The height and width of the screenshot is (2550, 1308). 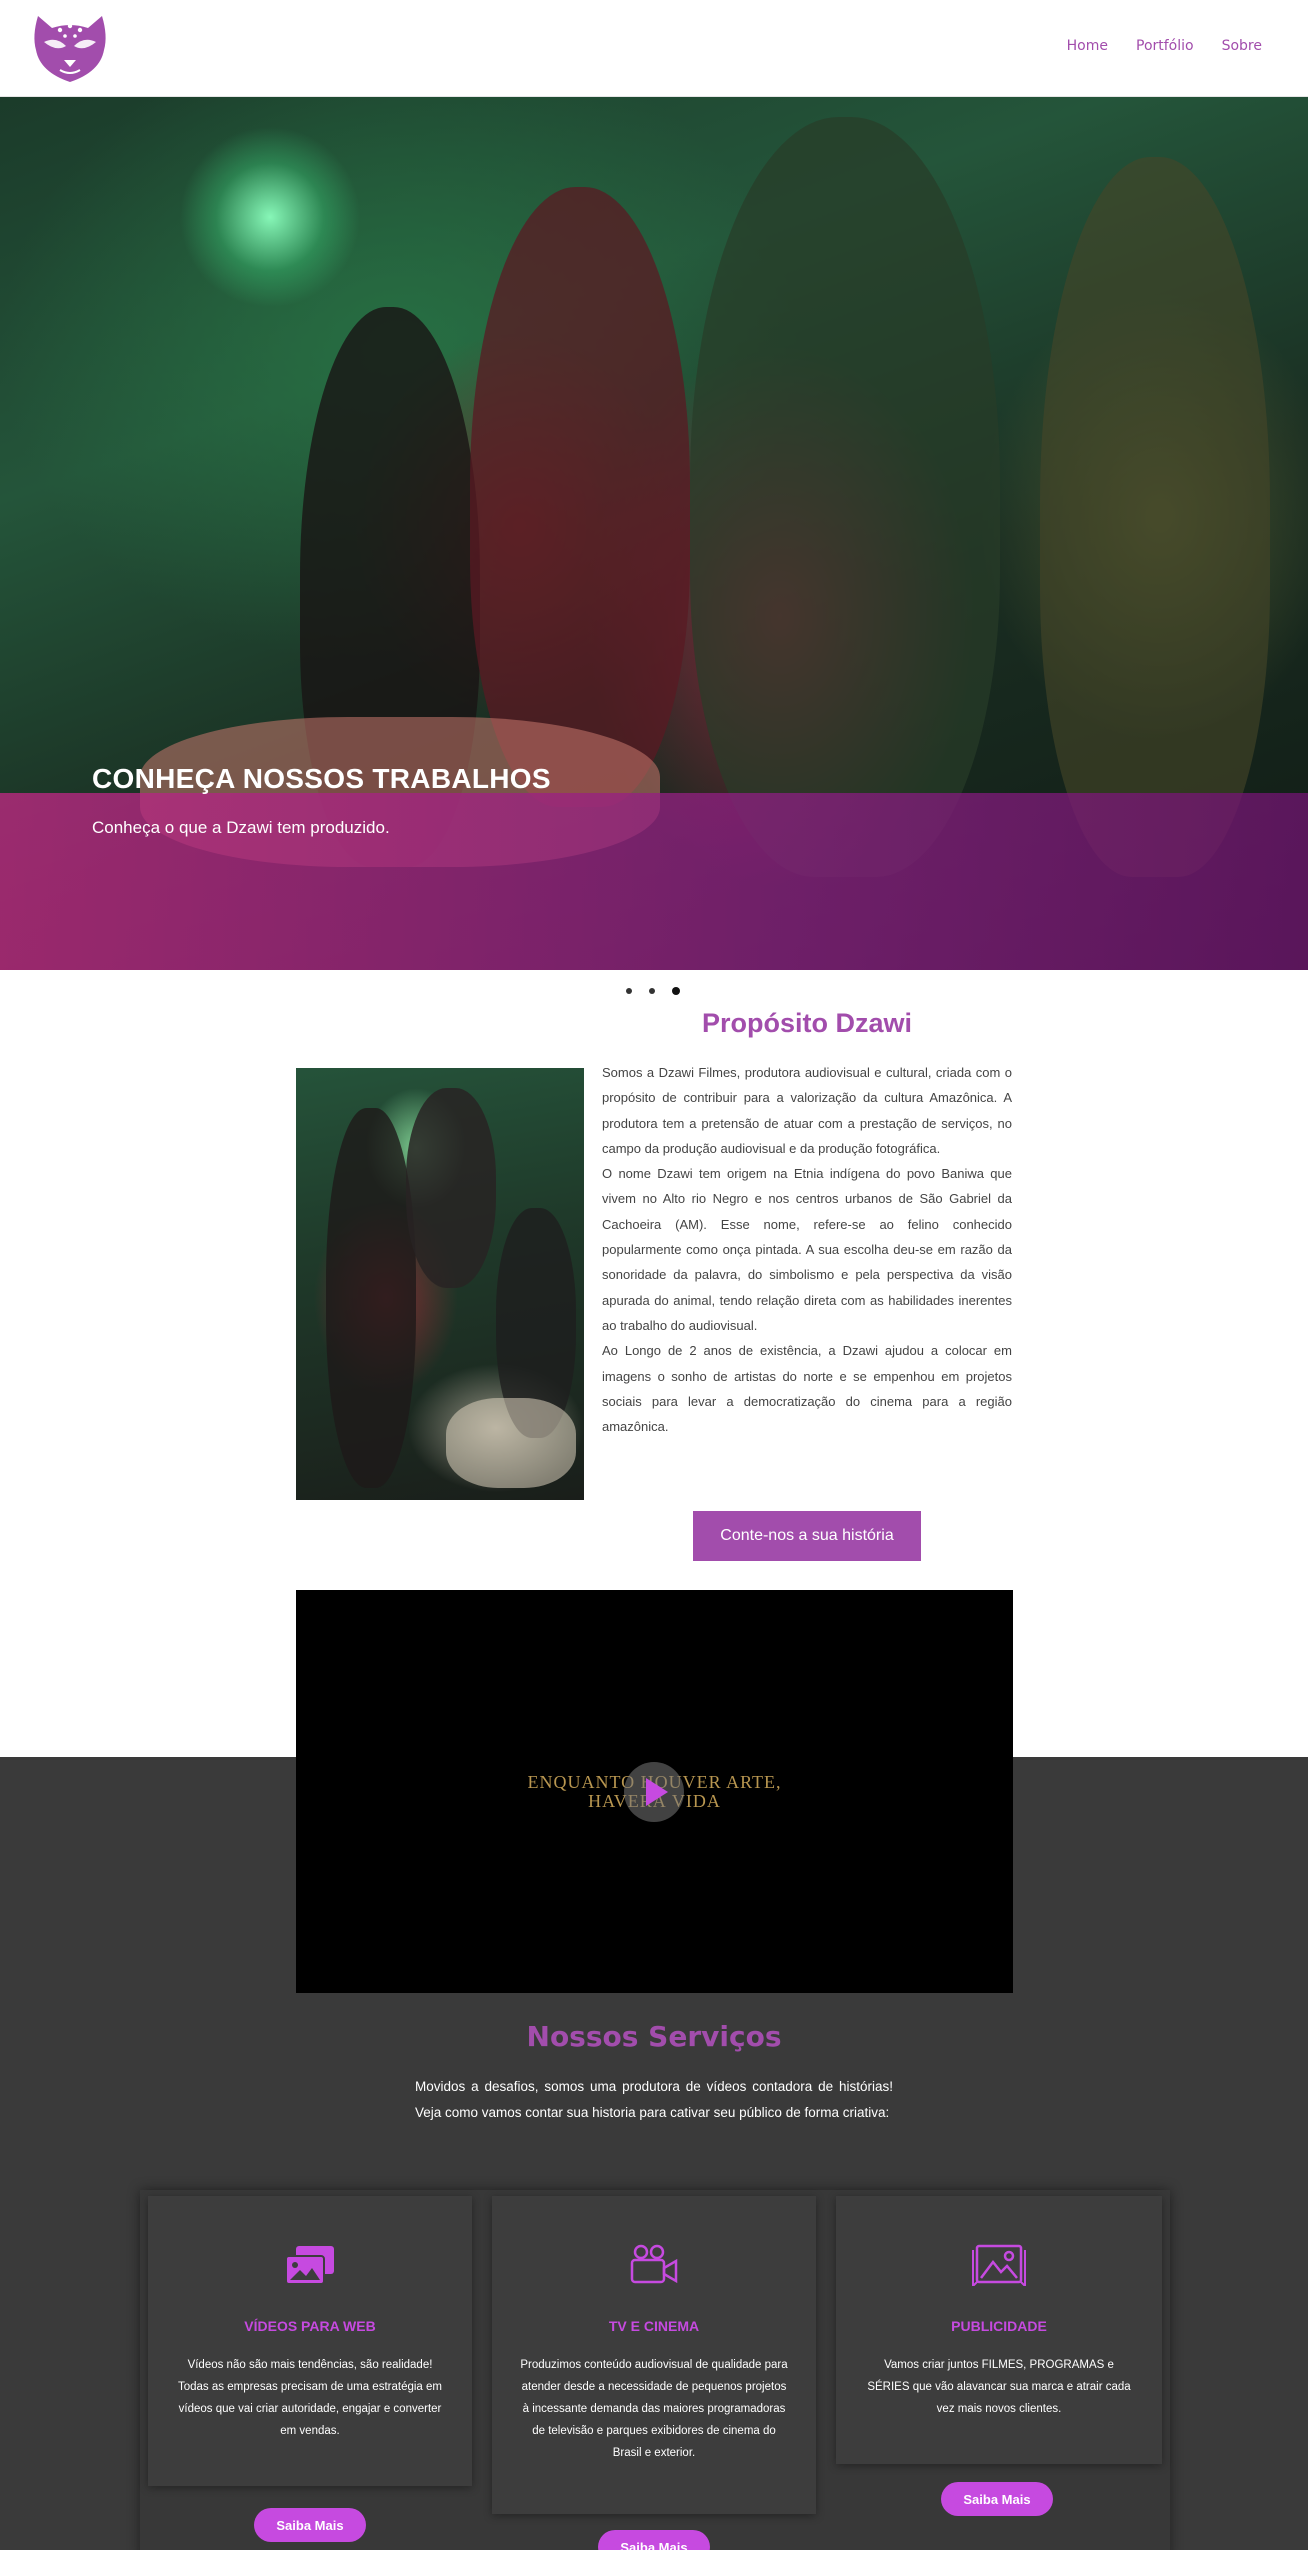 I want to click on main-nav: Home Portfólio Sobre, so click(x=1164, y=46).